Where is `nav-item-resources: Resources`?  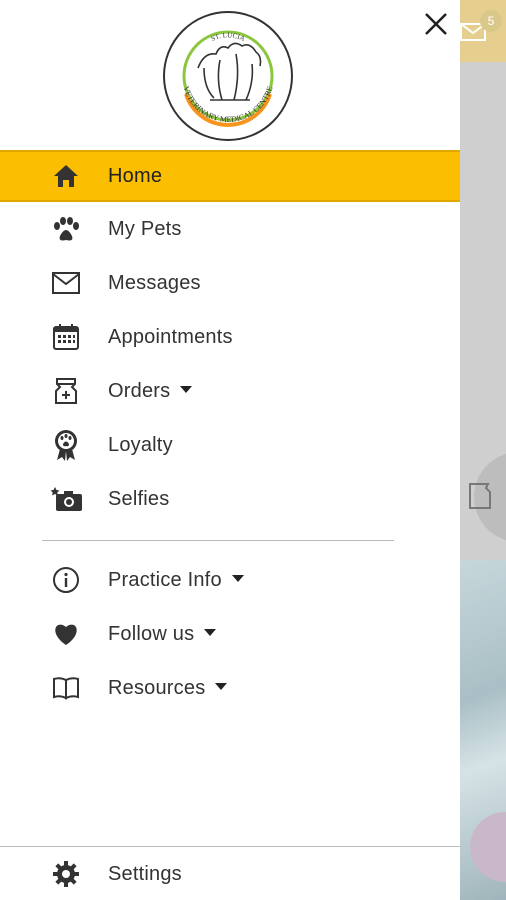 nav-item-resources: Resources is located at coordinates (230, 688).